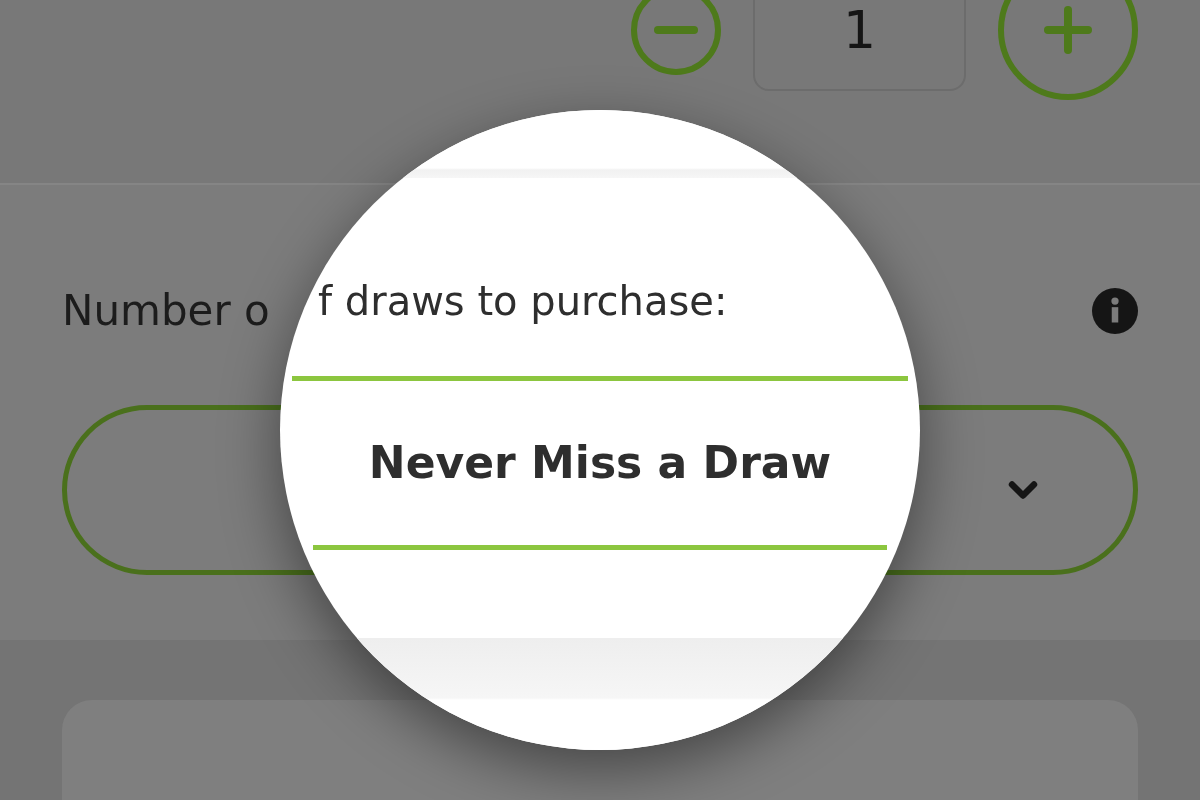 The image size is (1200, 800). What do you see at coordinates (676, 37) in the screenshot?
I see `decrease-button` at bounding box center [676, 37].